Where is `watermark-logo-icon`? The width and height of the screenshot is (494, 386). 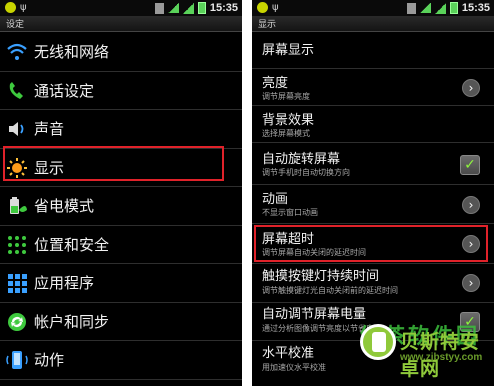 watermark-logo-icon is located at coordinates (378, 342).